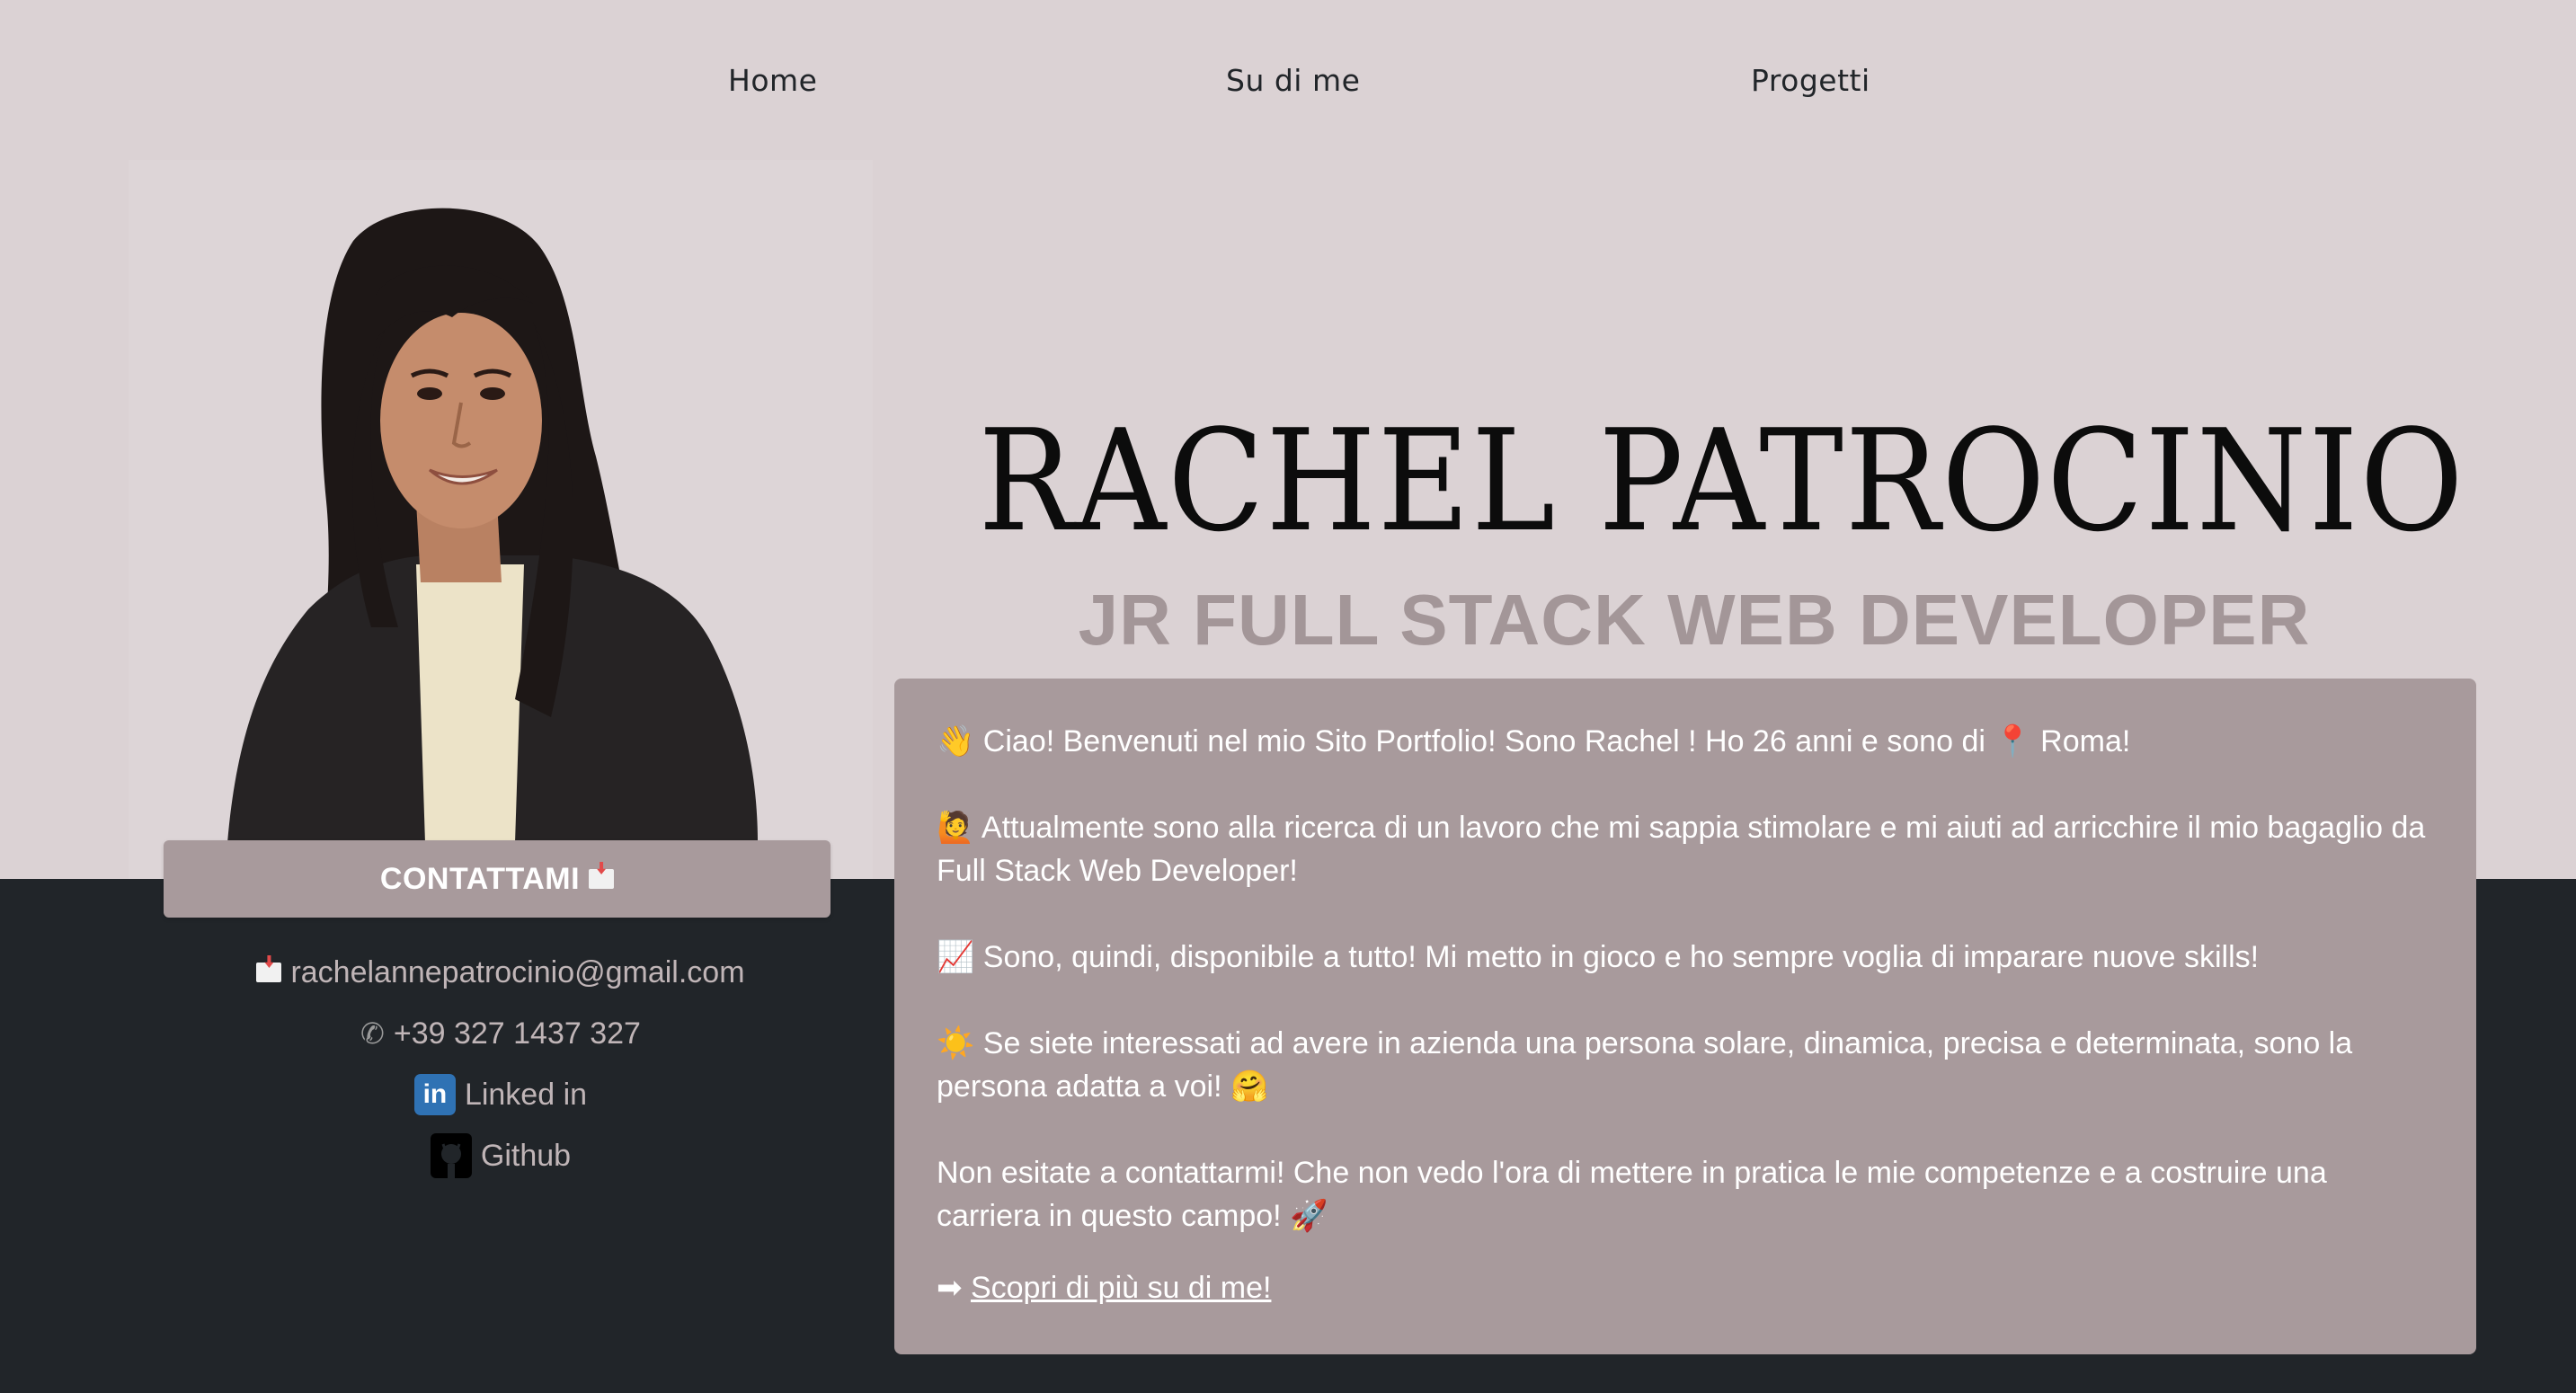  What do you see at coordinates (950, 1288) in the screenshot?
I see `arrow-right-icon: ➡` at bounding box center [950, 1288].